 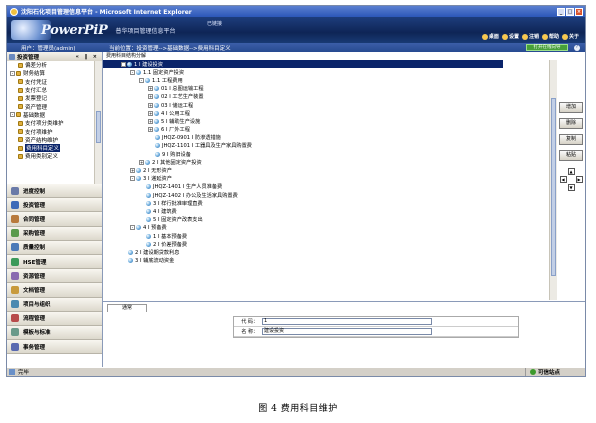 What do you see at coordinates (309, 211) in the screenshot?
I see `tree-node: 4 I 建筑费` at bounding box center [309, 211].